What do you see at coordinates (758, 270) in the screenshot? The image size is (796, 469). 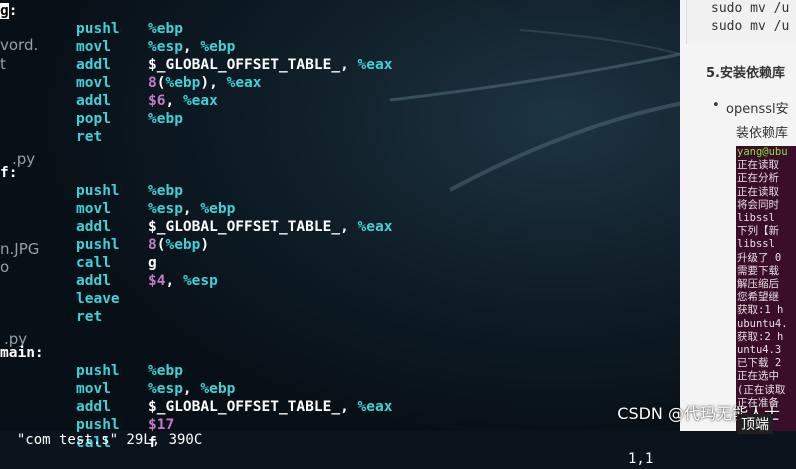 I see `terminal-line: 需要下载` at bounding box center [758, 270].